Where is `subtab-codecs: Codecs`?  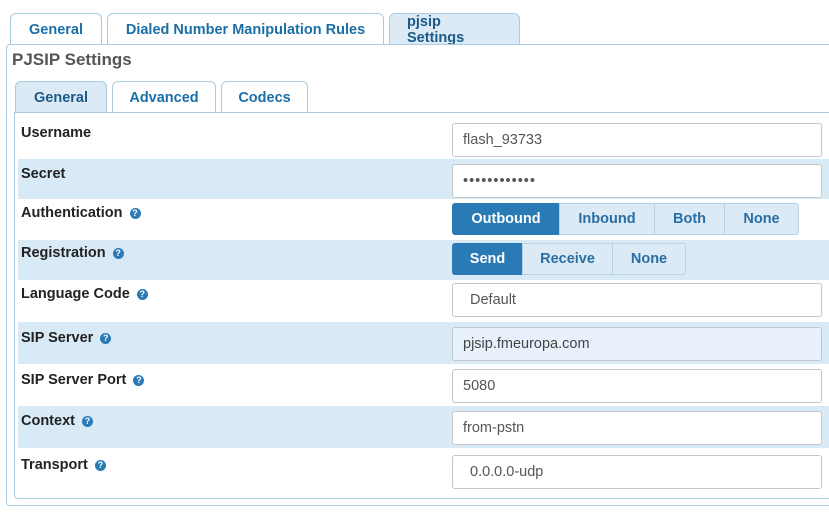 subtab-codecs: Codecs is located at coordinates (264, 97).